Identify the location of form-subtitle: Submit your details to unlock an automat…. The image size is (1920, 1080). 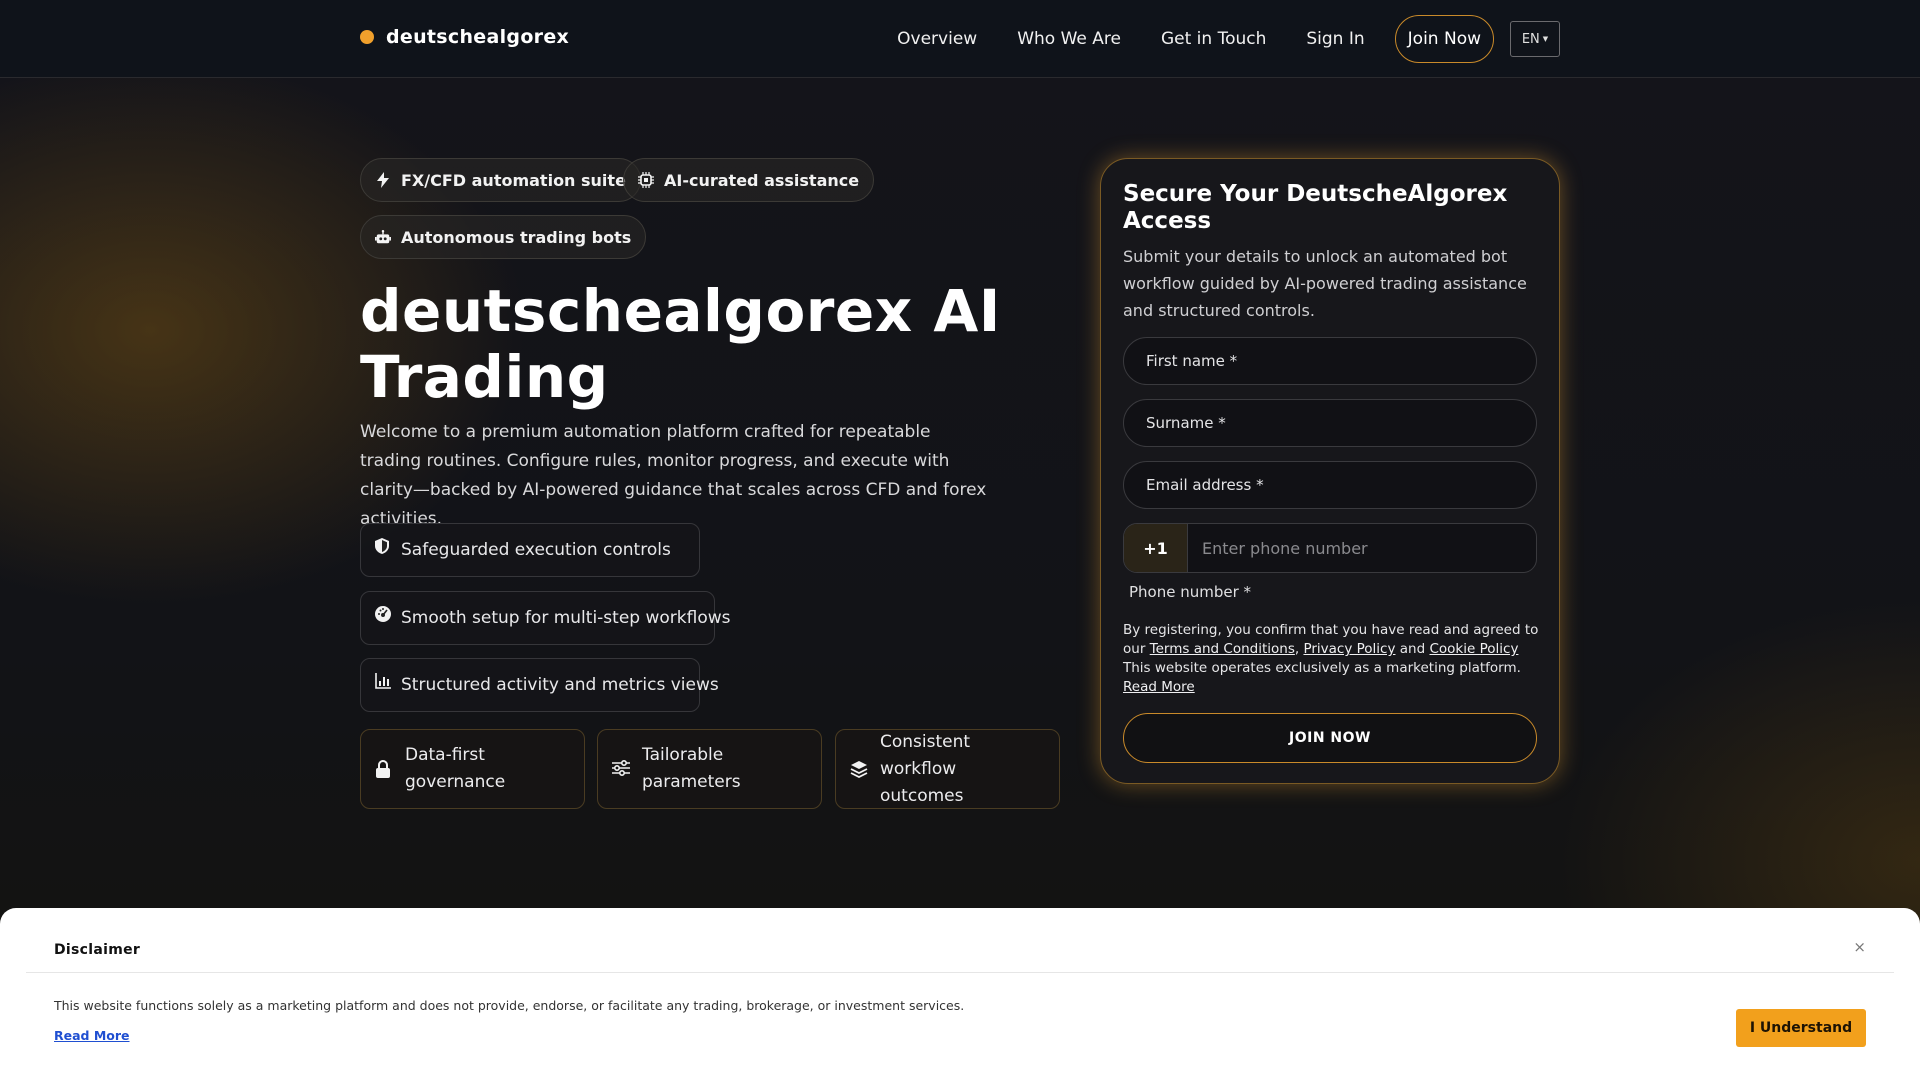
(1325, 283).